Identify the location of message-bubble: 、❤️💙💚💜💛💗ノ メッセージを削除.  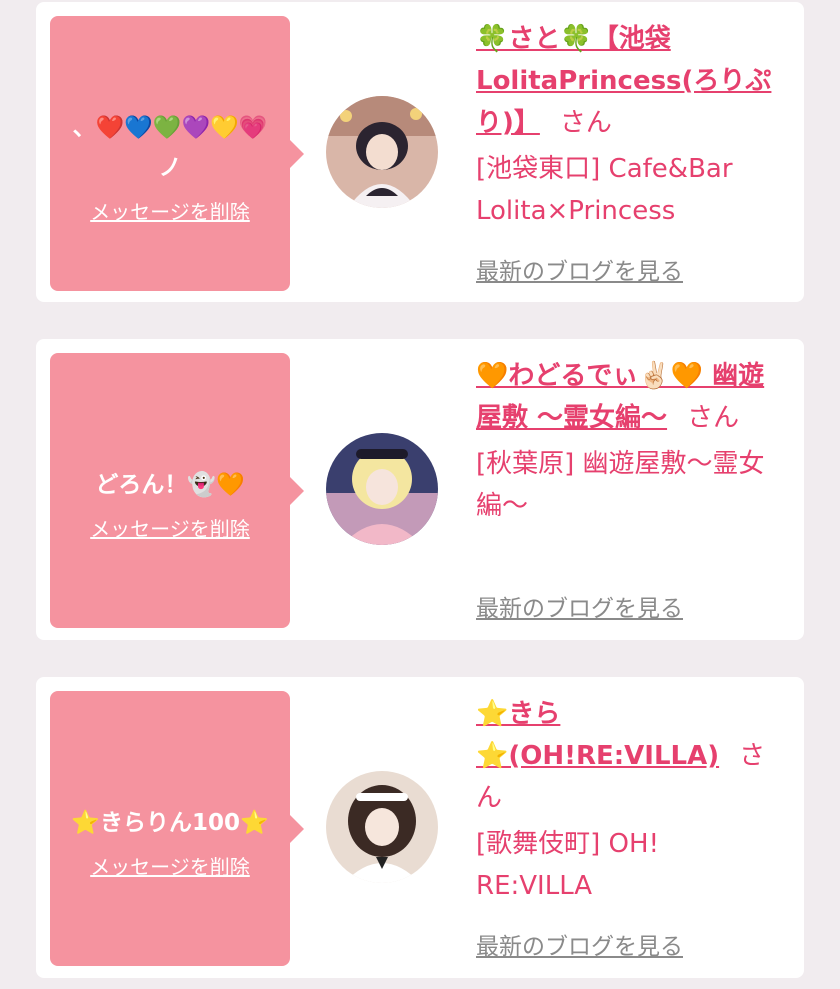
(177, 153).